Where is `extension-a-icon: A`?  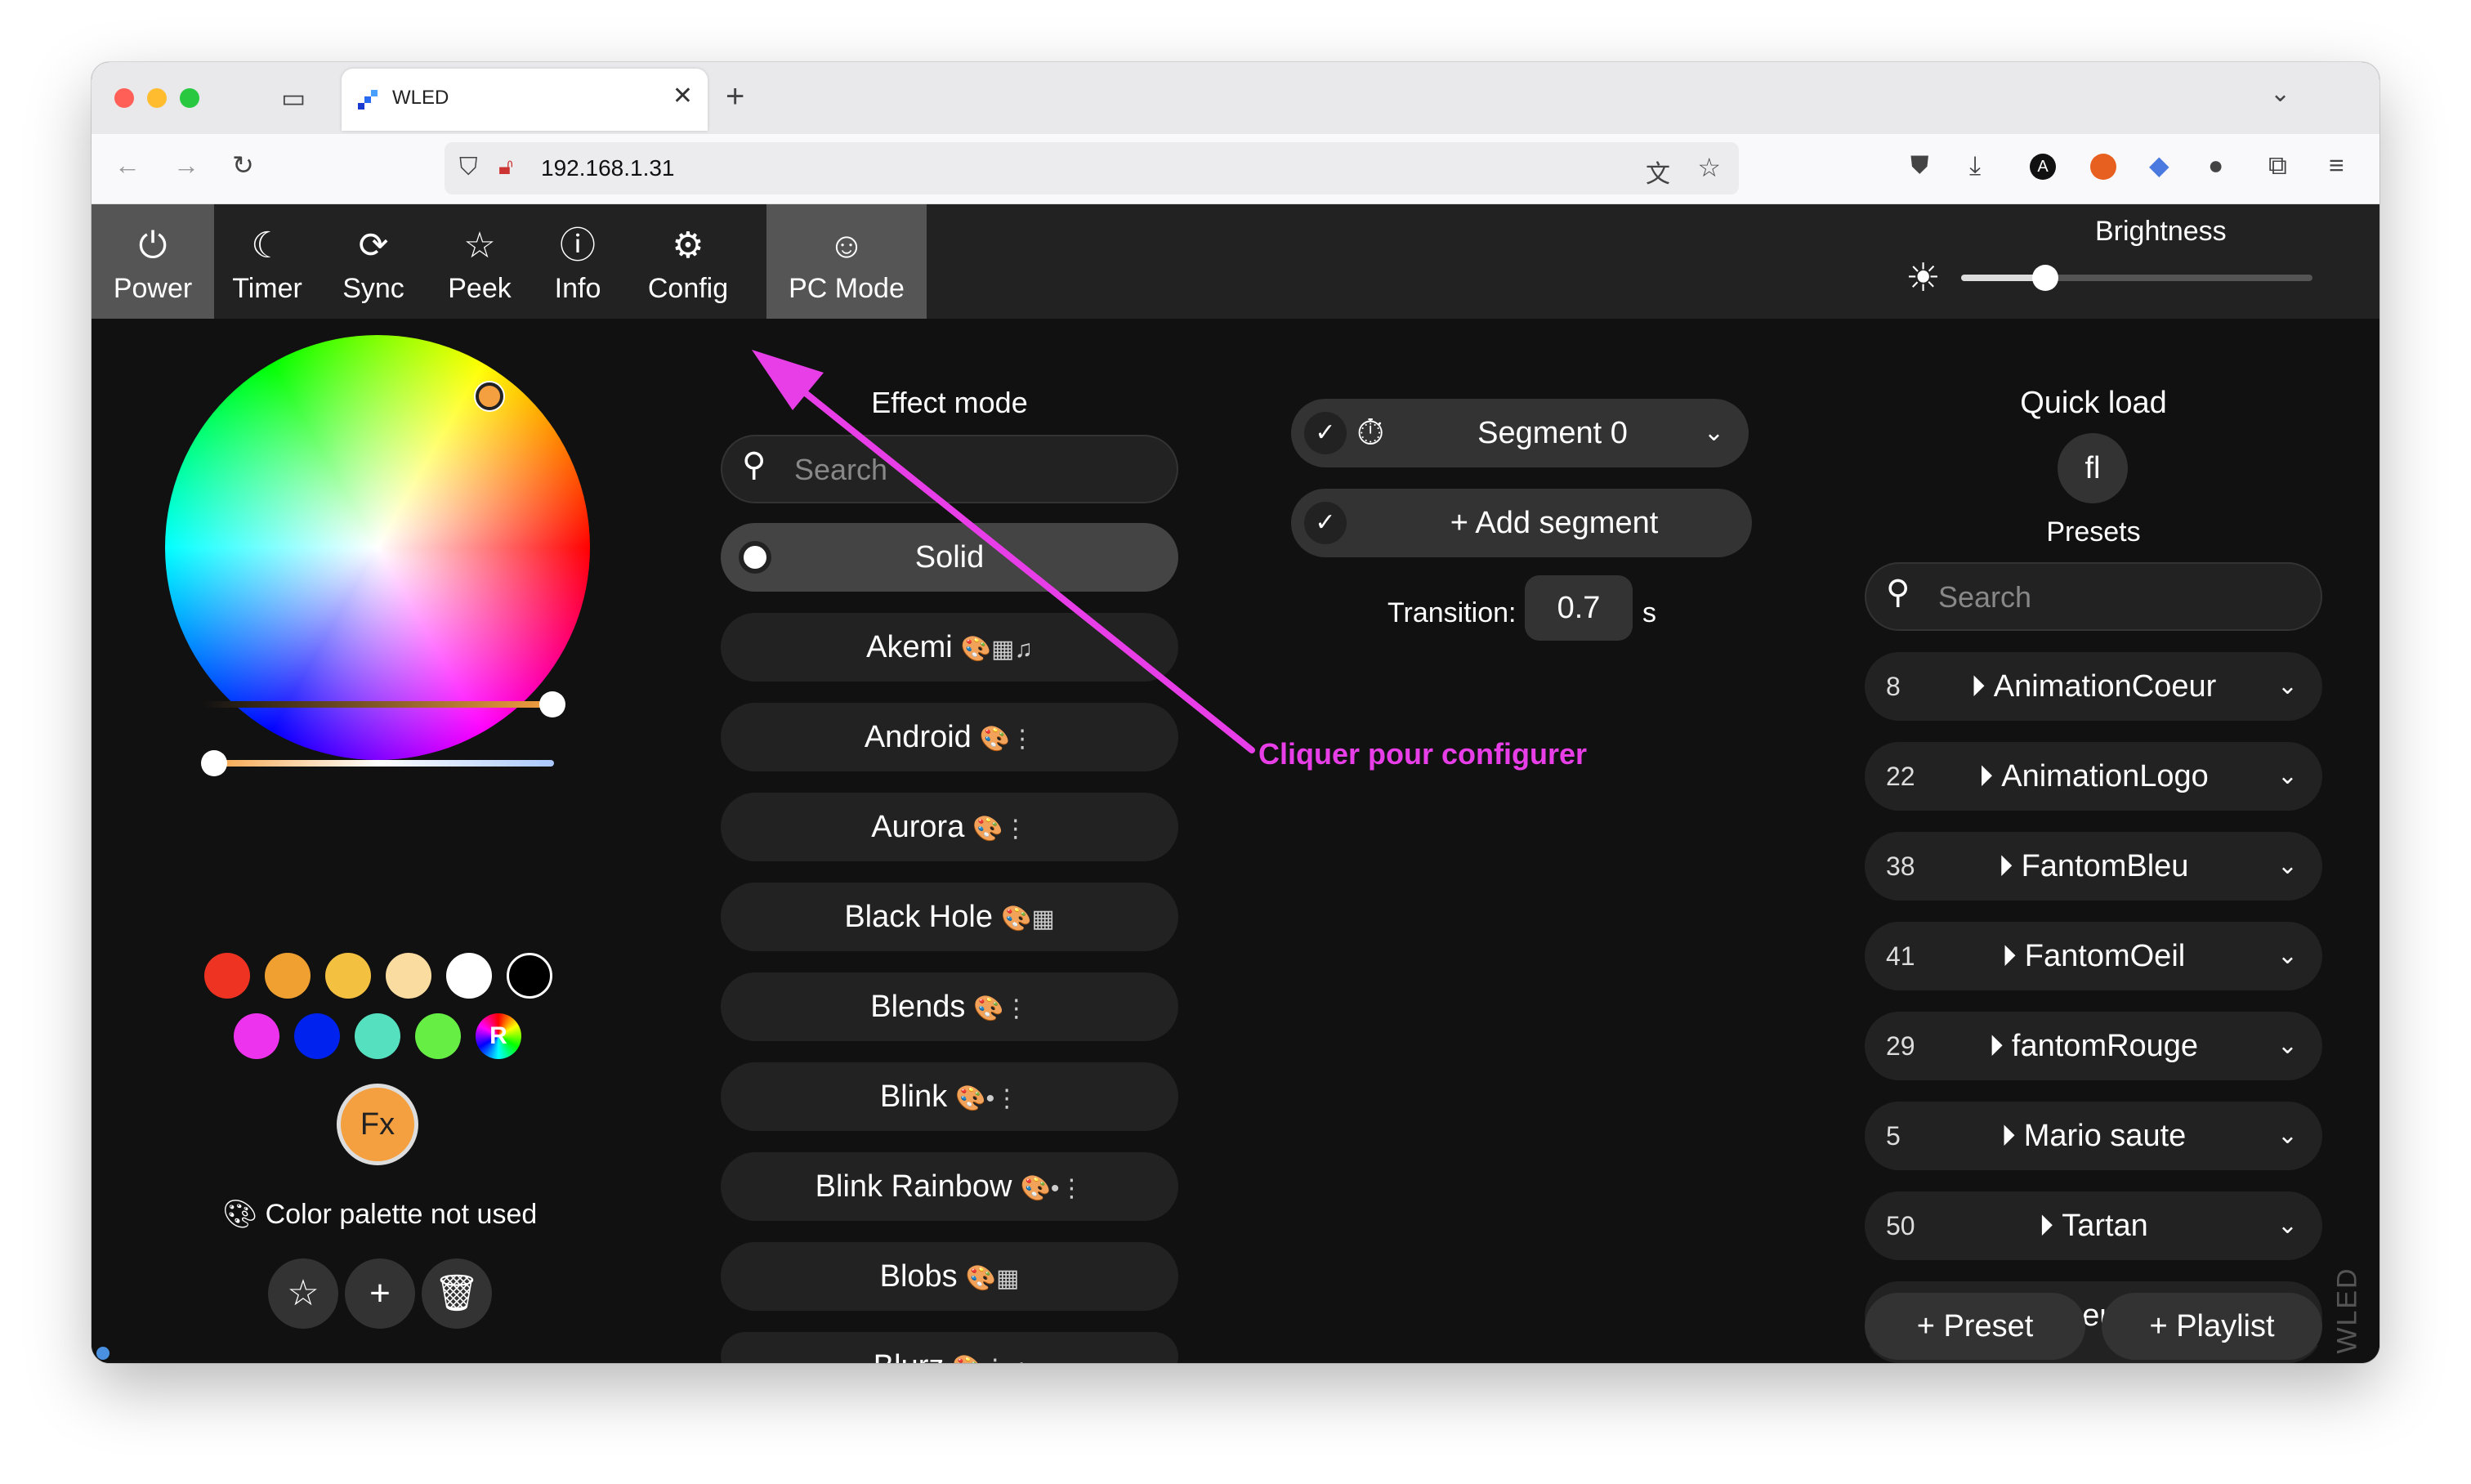 extension-a-icon: A is located at coordinates (2043, 167).